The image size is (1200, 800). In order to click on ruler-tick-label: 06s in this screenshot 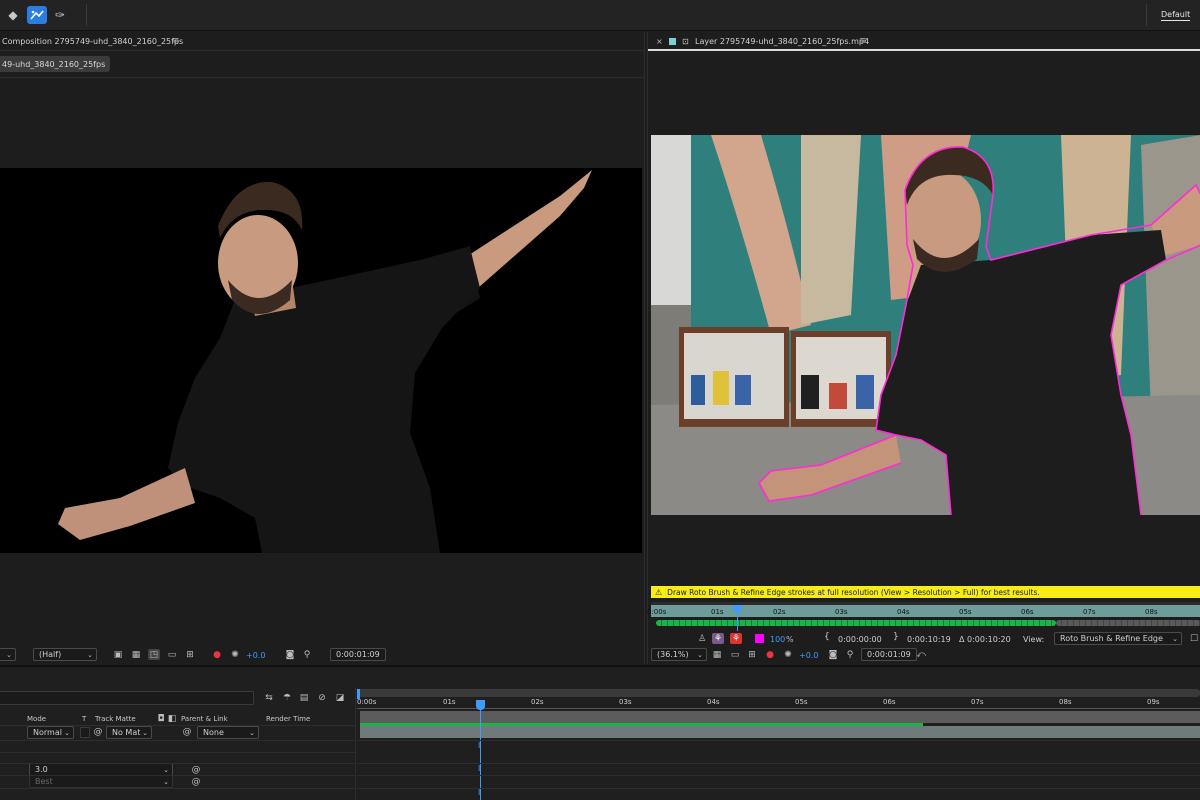, I will do `click(1027, 612)`.